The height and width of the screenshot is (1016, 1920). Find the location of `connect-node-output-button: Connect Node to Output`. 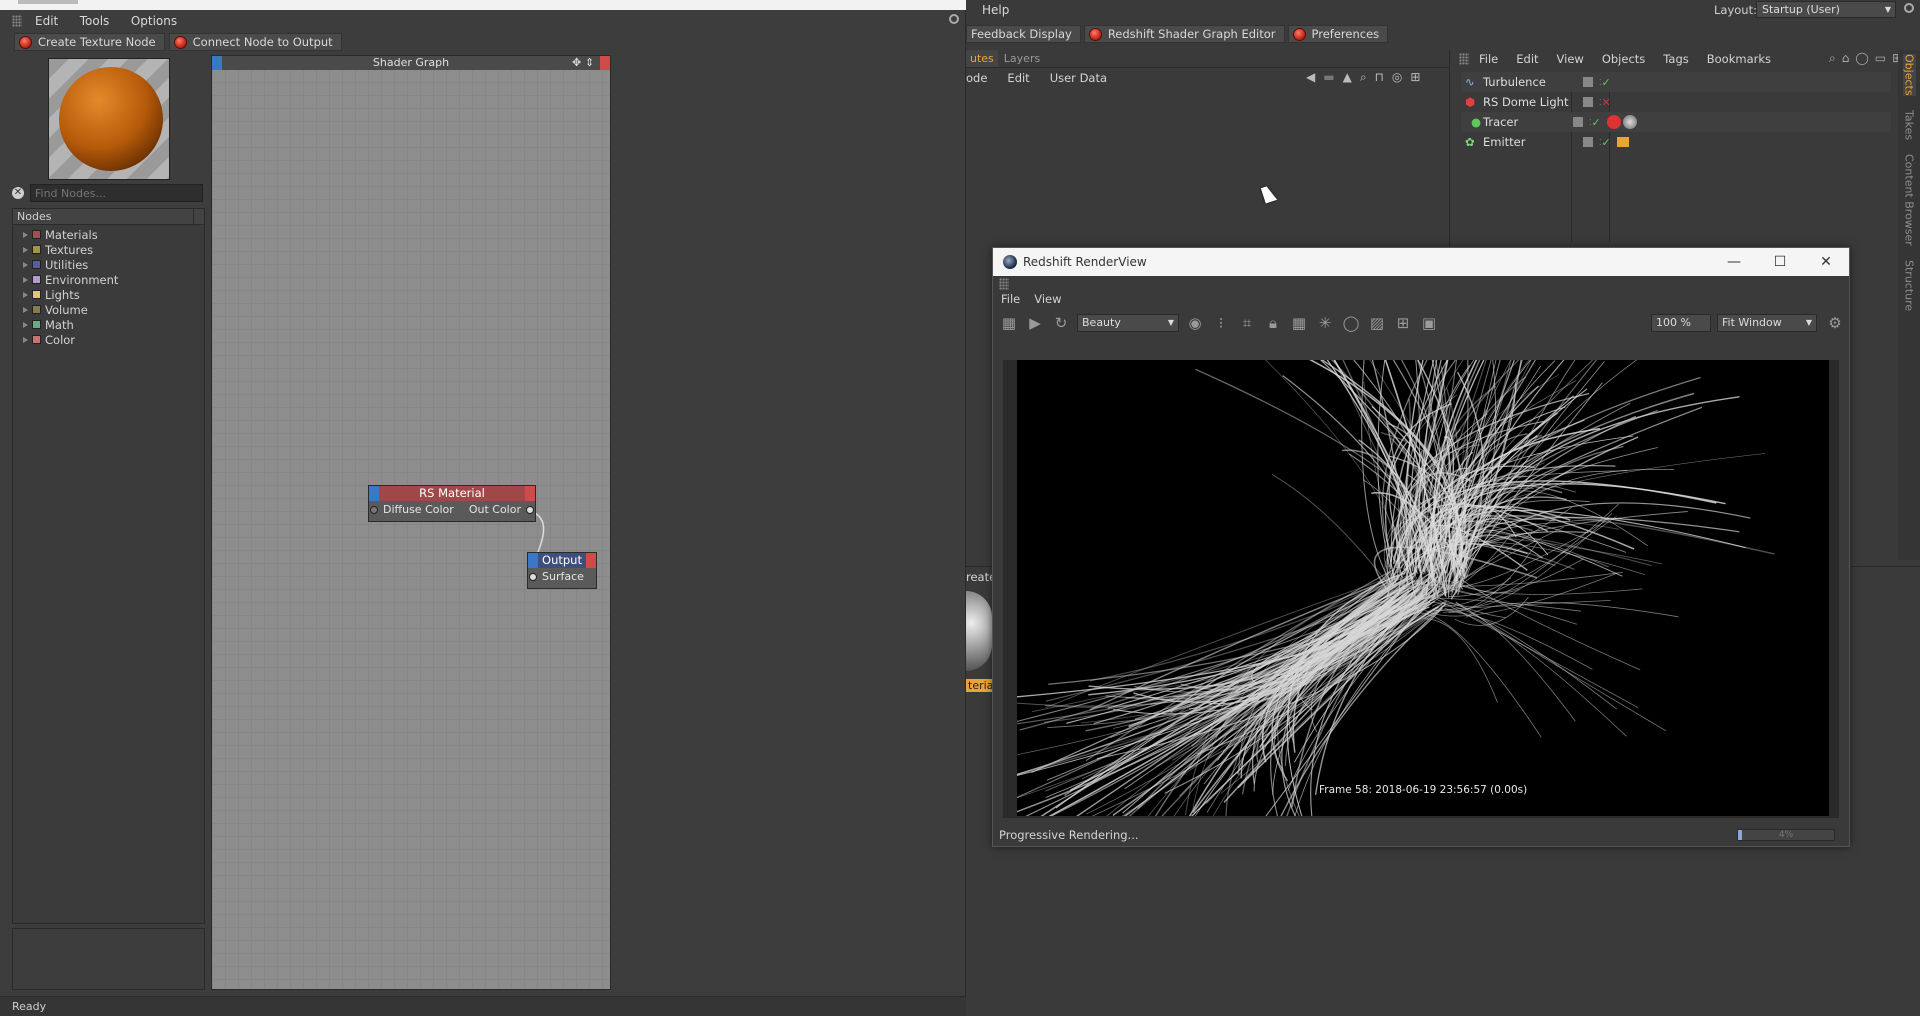

connect-node-output-button: Connect Node to Output is located at coordinates (255, 42).